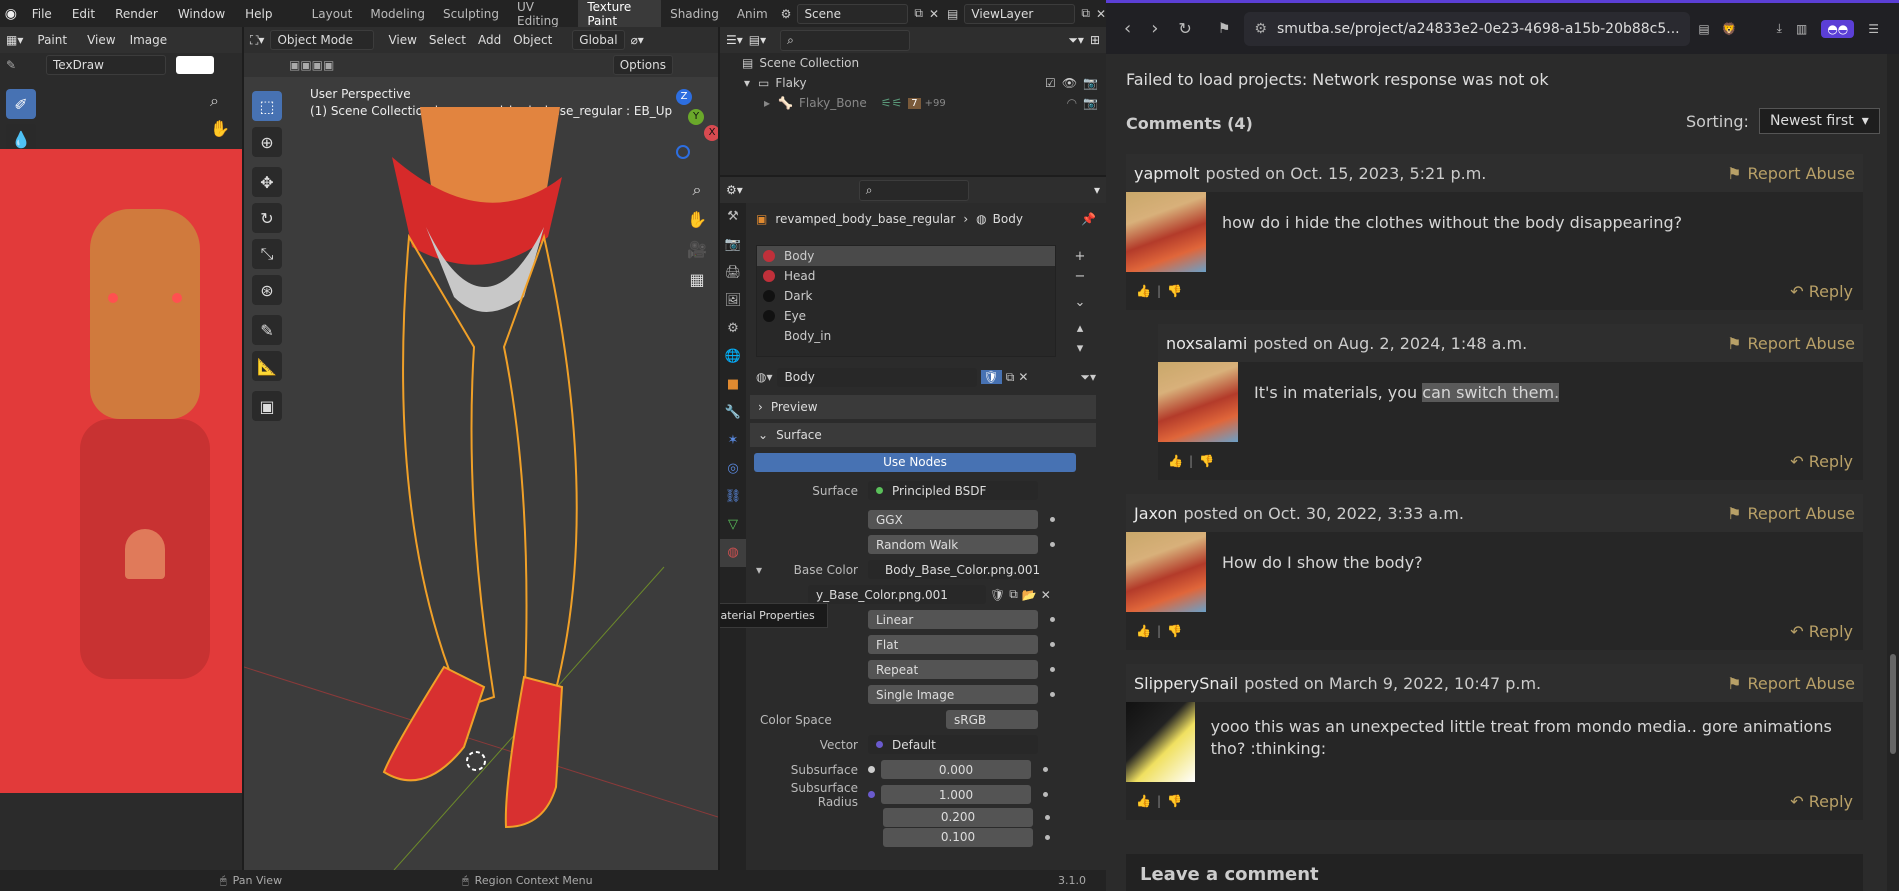 The height and width of the screenshot is (891, 1899). Describe the element at coordinates (918, 13) in the screenshot. I see `copy-icon: ⧉` at that location.